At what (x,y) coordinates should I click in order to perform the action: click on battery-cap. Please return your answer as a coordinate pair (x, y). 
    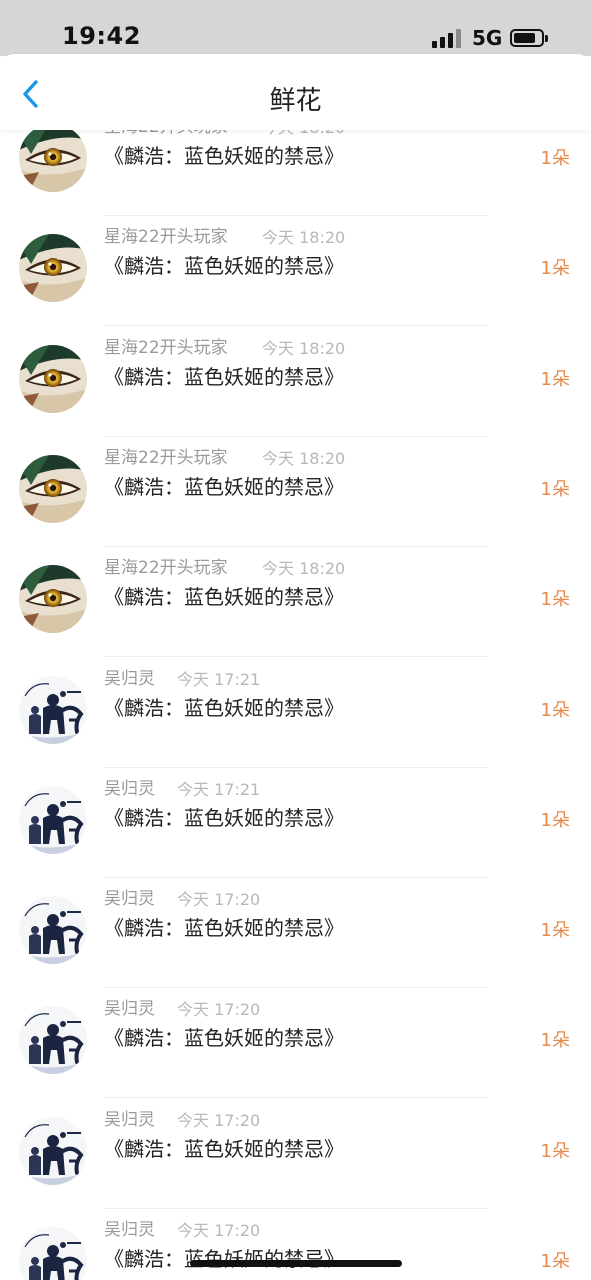
    Looking at the image, I should click on (546, 38).